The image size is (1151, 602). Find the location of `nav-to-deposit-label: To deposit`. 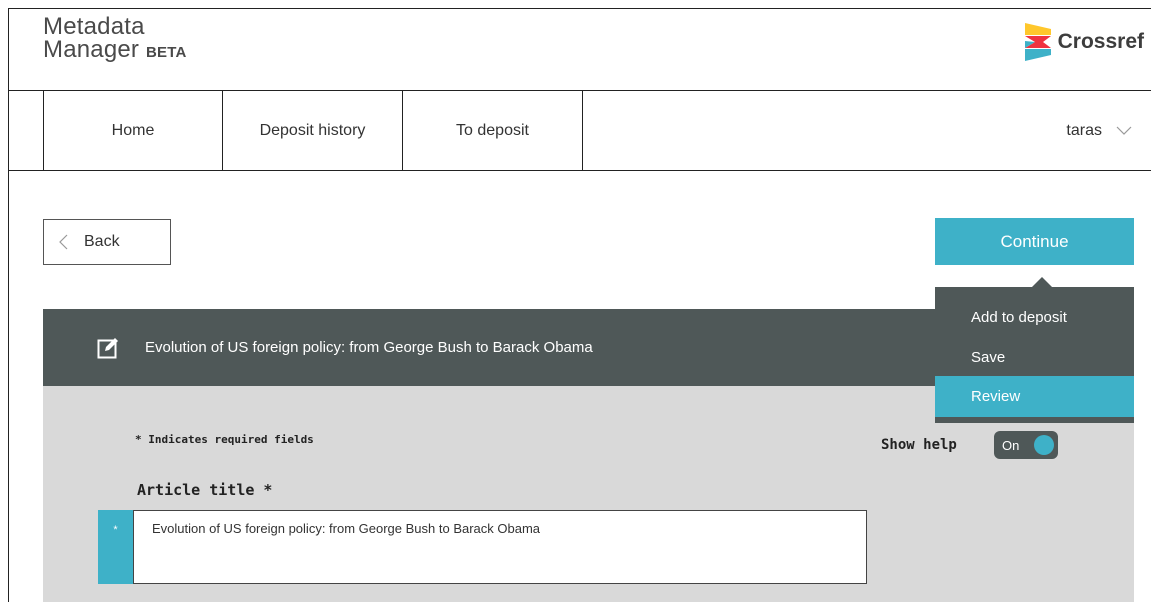

nav-to-deposit-label: To deposit is located at coordinates (492, 130).